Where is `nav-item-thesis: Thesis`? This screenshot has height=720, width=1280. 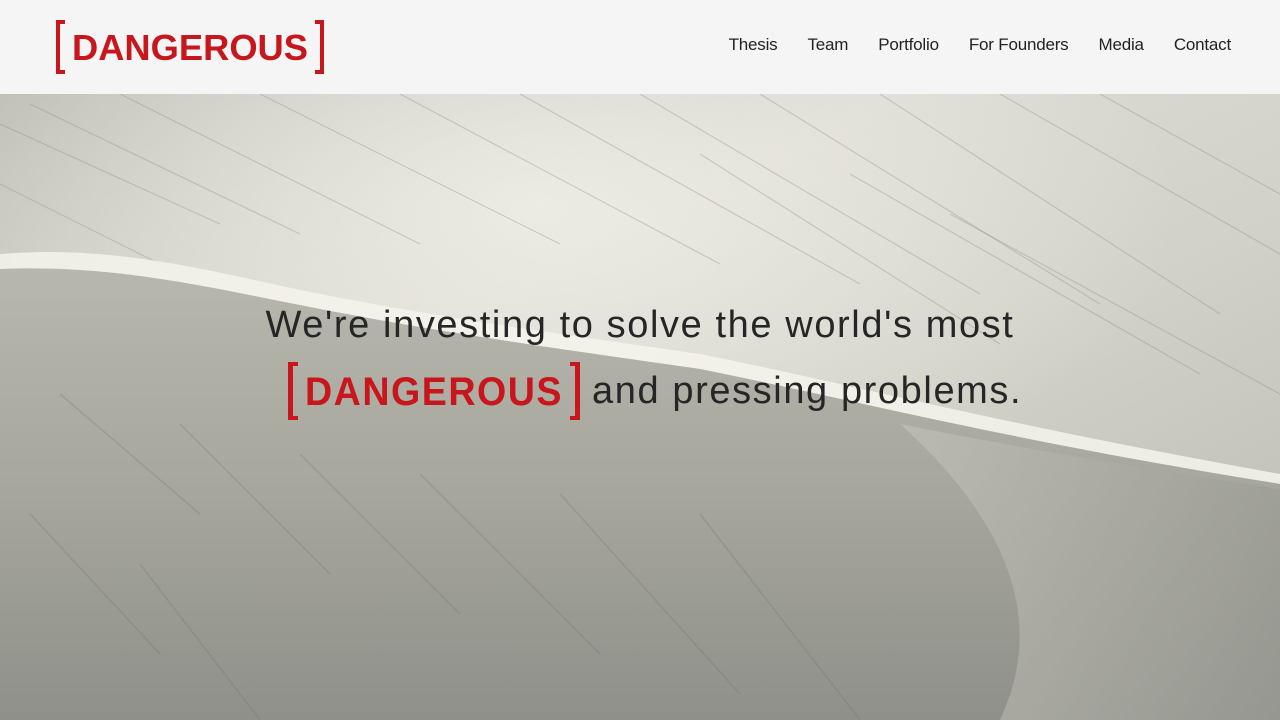
nav-item-thesis: Thesis is located at coordinates (753, 45).